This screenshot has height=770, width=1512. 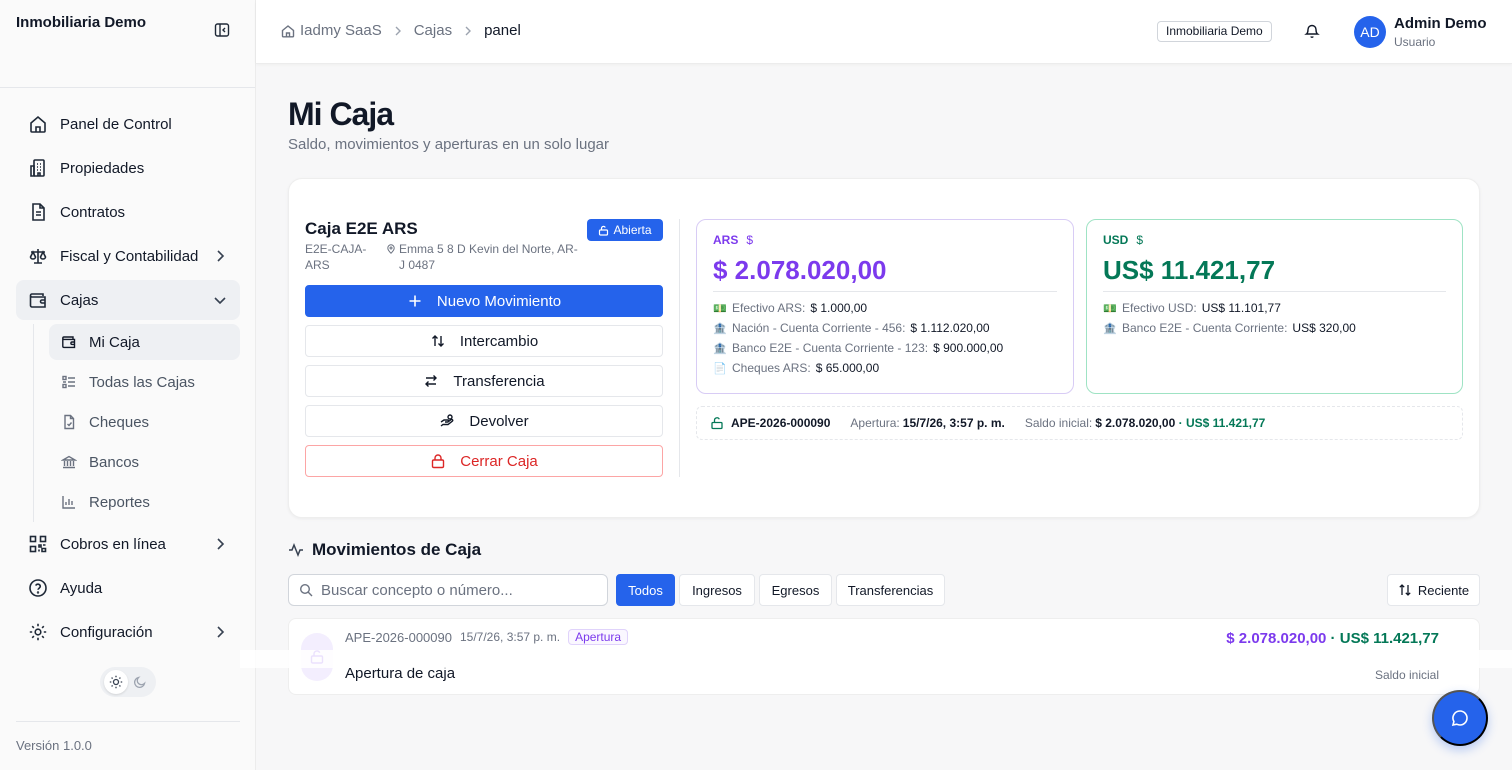 What do you see at coordinates (144, 342) in the screenshot?
I see `sidebar-subitem-mi-caja: Mi Caja` at bounding box center [144, 342].